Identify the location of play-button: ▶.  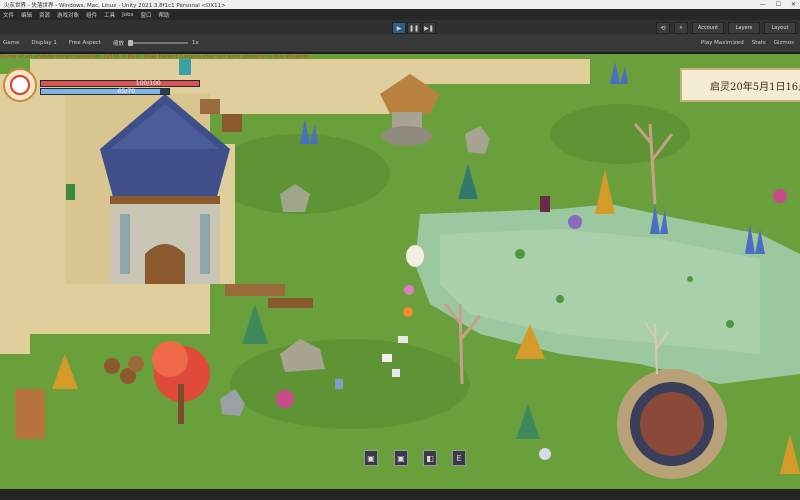
(399, 28).